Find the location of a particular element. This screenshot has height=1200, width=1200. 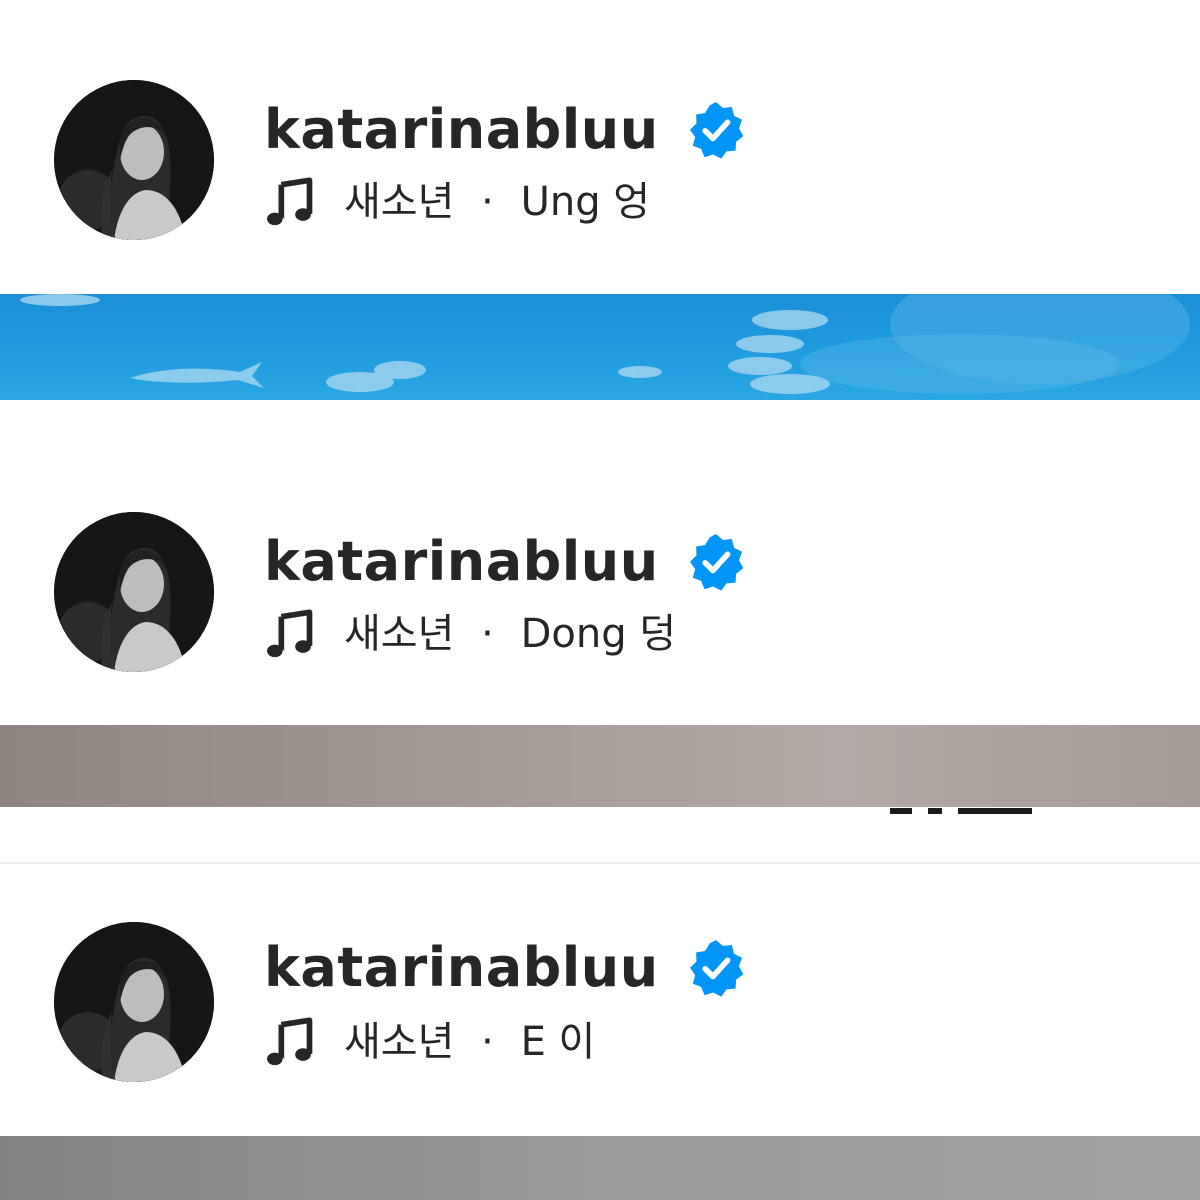

divider is located at coordinates (600, 863).